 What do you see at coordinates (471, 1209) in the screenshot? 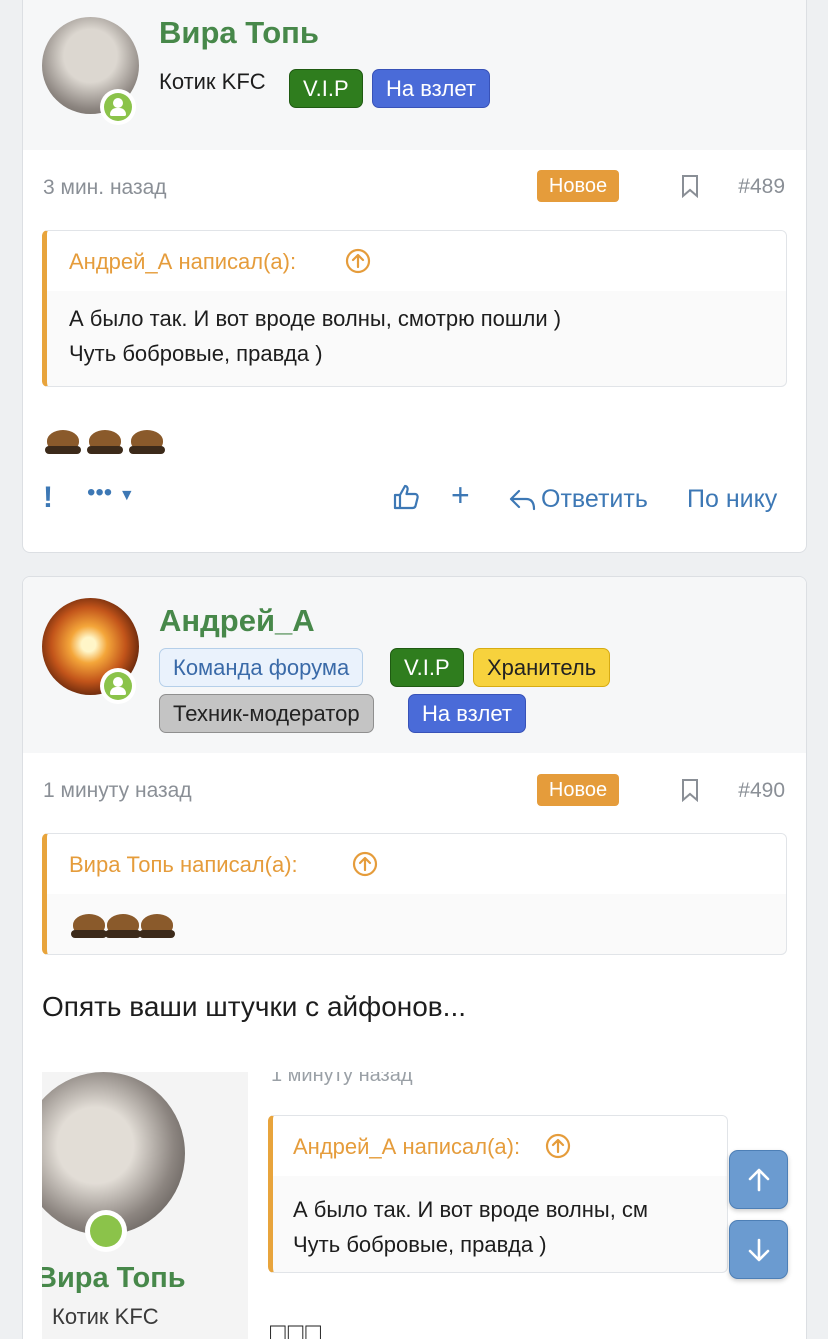
I see `quote-line: А было так. И вот вроде волны, см` at bounding box center [471, 1209].